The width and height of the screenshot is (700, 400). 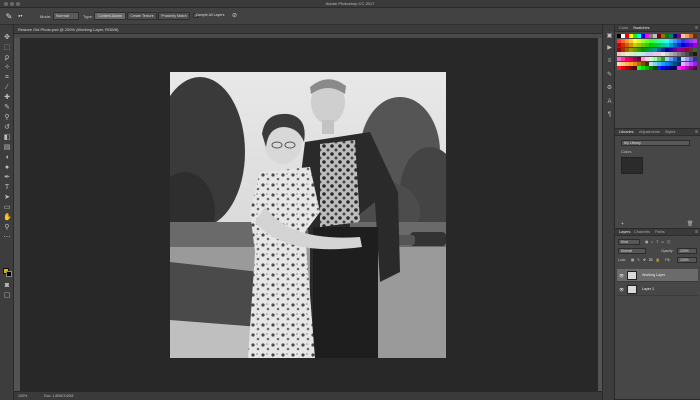 What do you see at coordinates (622, 260) in the screenshot?
I see `lock-label: Lock:` at bounding box center [622, 260].